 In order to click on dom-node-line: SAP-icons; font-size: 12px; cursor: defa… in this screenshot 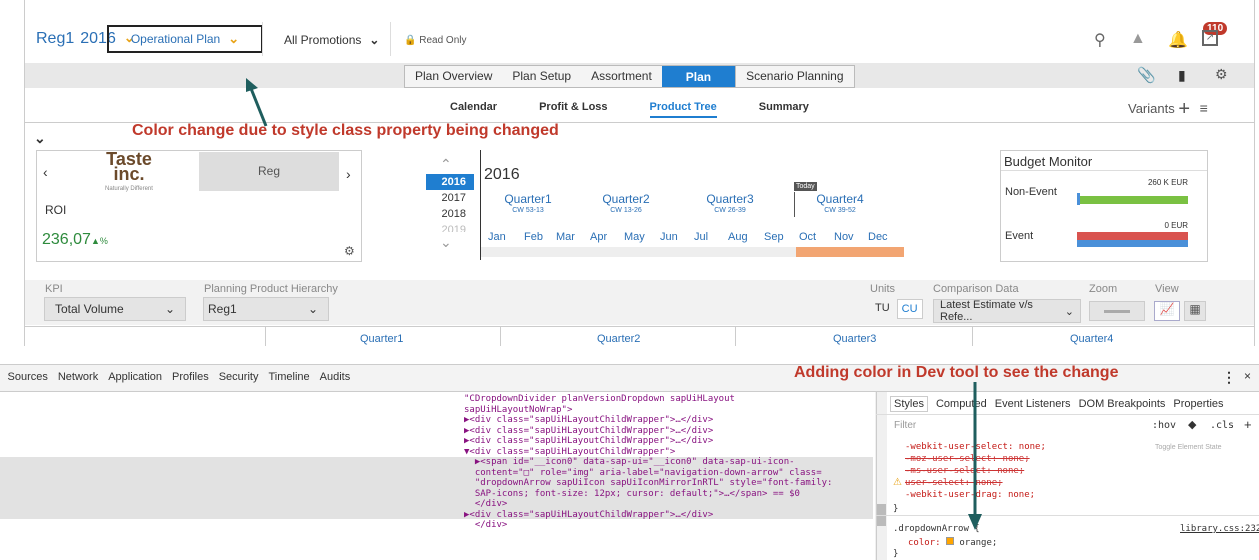, I will do `click(648, 494)`.